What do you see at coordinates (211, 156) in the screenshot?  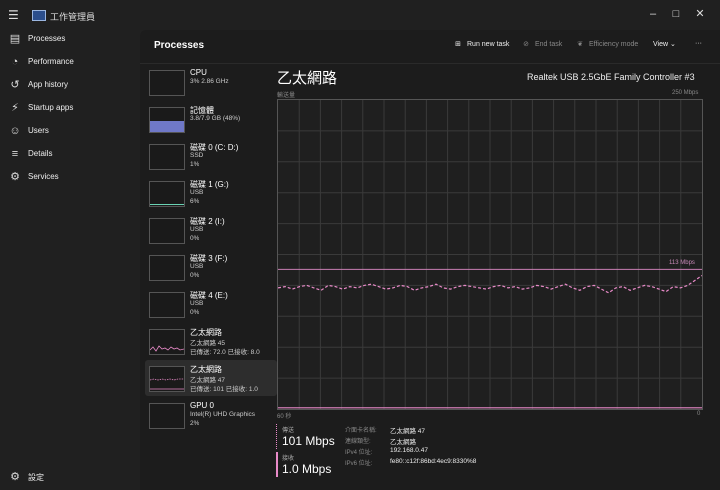 I see `device-item-disk-0: 磁碟 0 (C: D:) SSD 1%` at bounding box center [211, 156].